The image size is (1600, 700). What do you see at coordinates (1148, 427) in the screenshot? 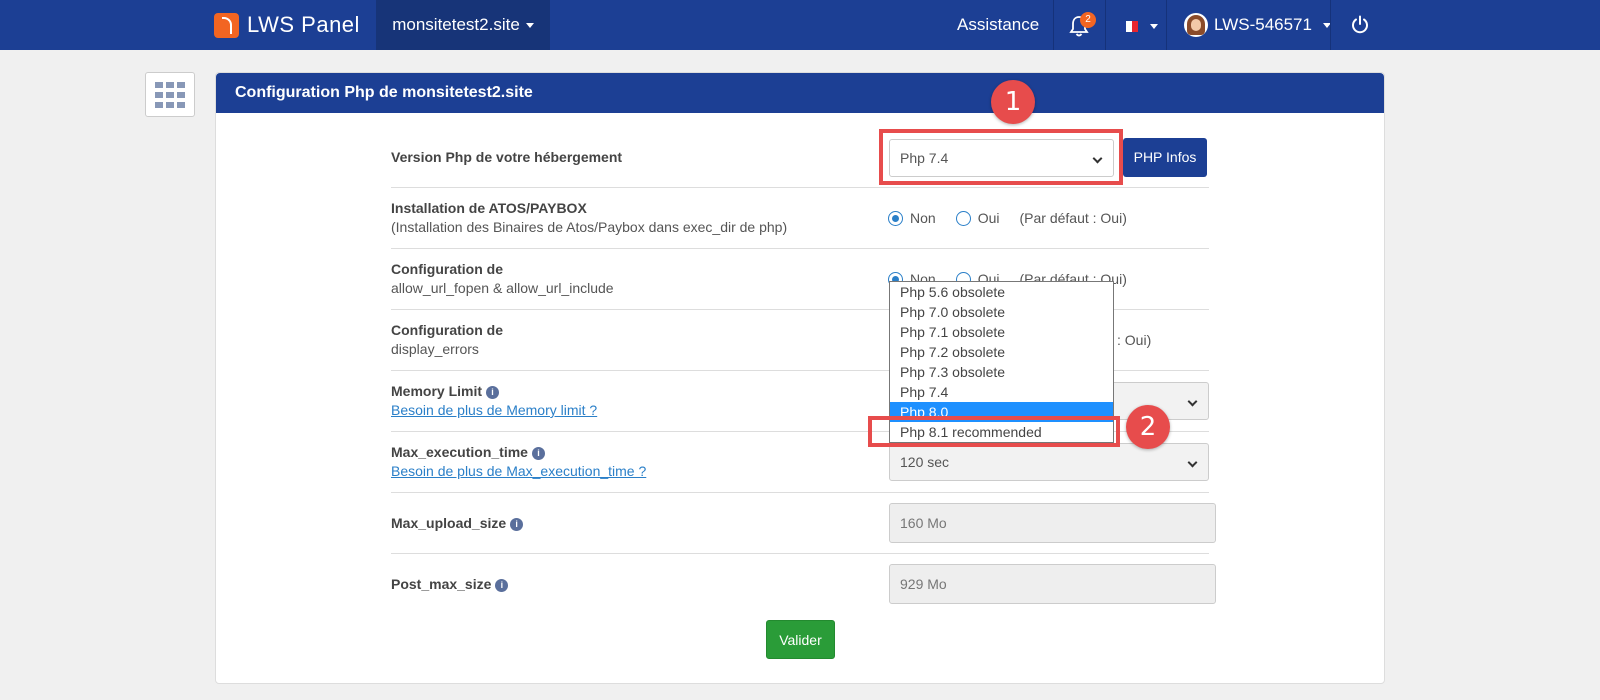
I see `annotation-marker-2: 2` at bounding box center [1148, 427].